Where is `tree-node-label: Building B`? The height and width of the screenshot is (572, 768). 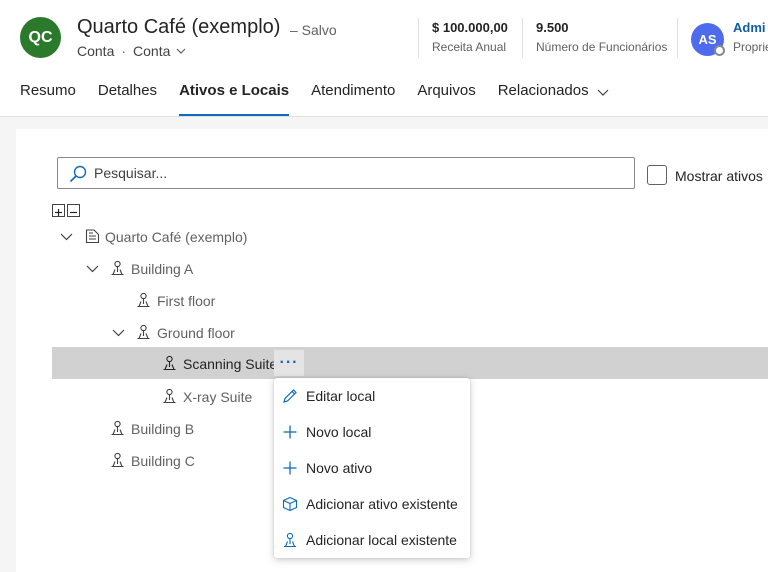
tree-node-label: Building B is located at coordinates (163, 429).